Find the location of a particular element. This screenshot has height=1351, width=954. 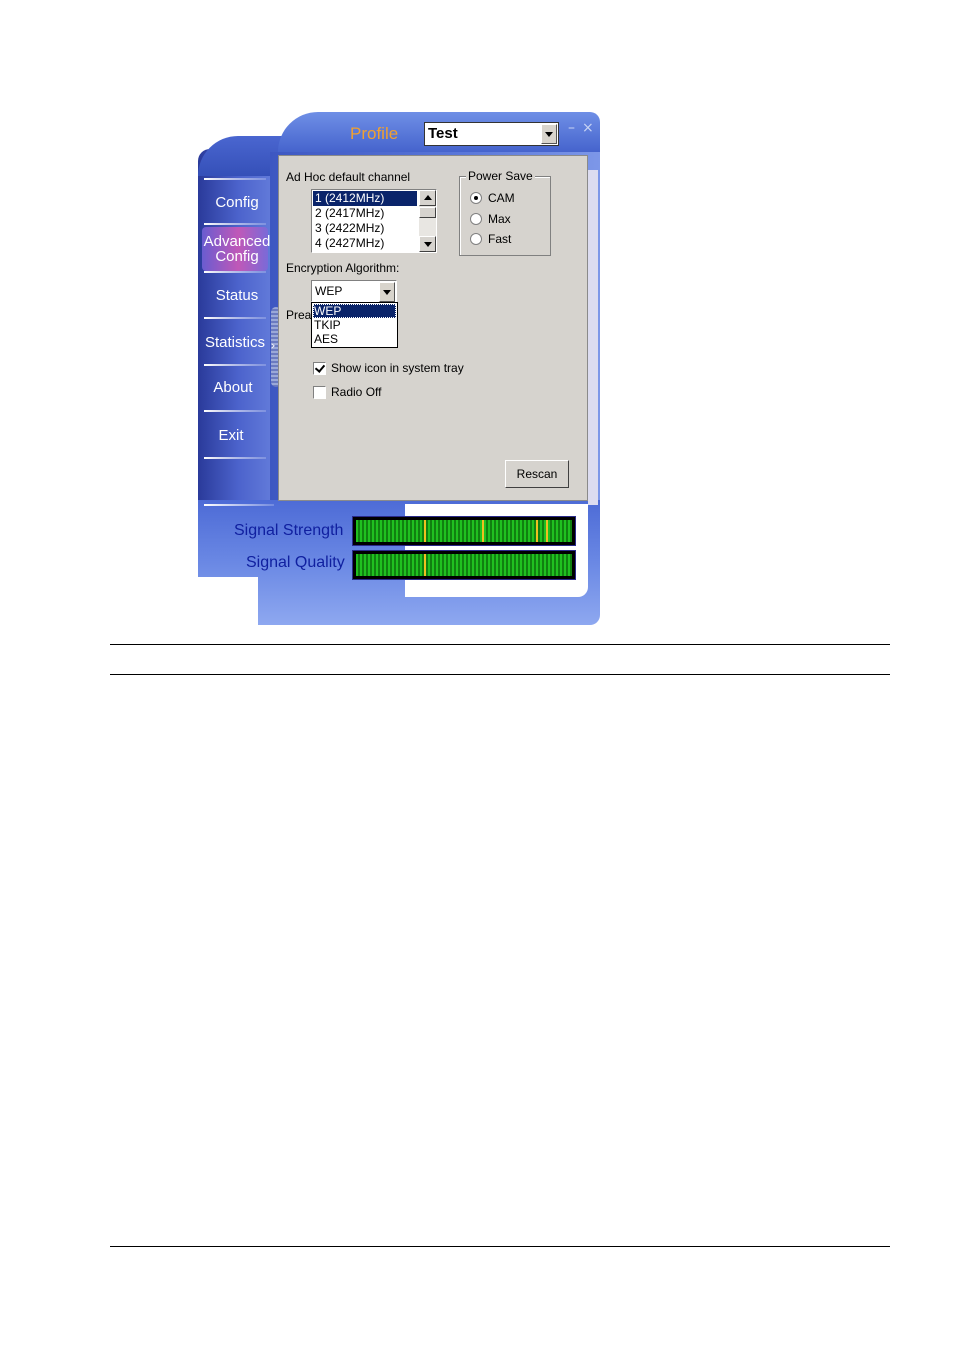

fast-label: Fast is located at coordinates (500, 239).